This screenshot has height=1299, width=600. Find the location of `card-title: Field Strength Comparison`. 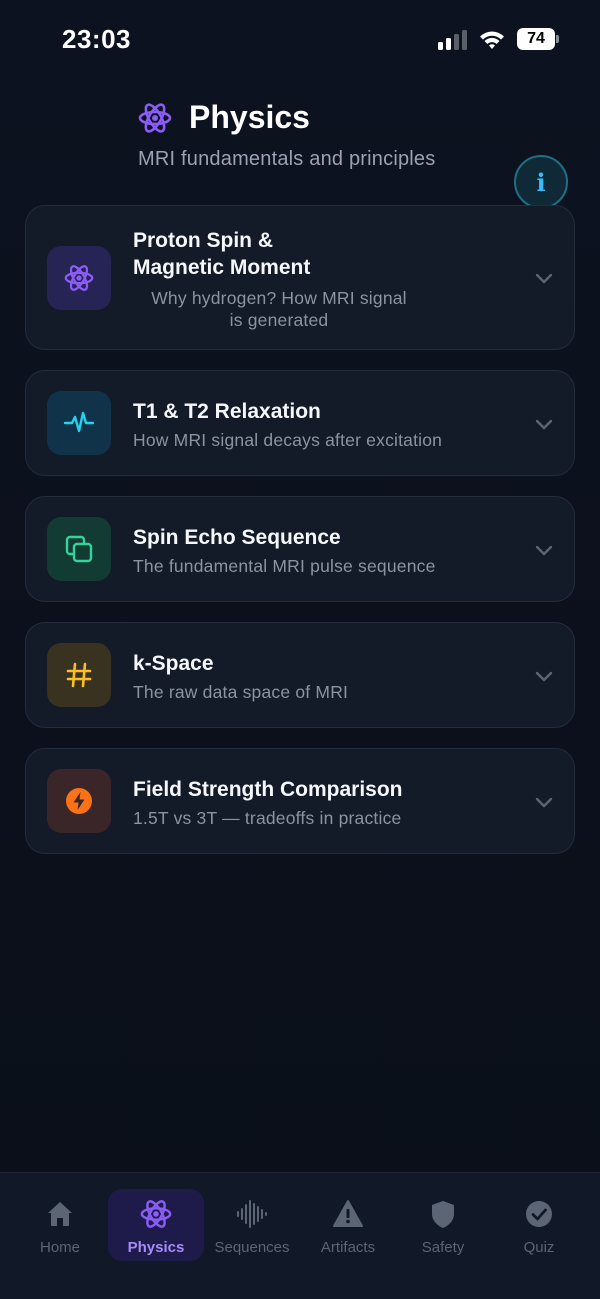

card-title: Field Strength Comparison is located at coordinates (268, 789).